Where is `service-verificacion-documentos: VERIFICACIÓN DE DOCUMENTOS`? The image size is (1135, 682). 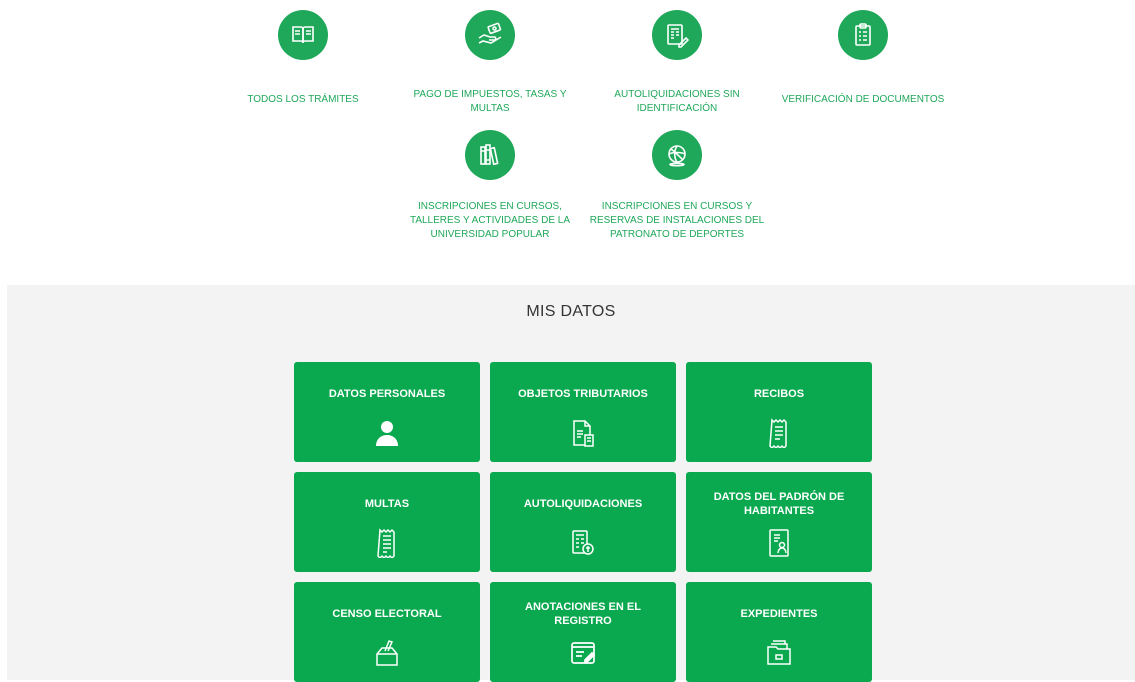 service-verificacion-documentos: VERIFICACIÓN DE DOCUMENTOS is located at coordinates (863, 58).